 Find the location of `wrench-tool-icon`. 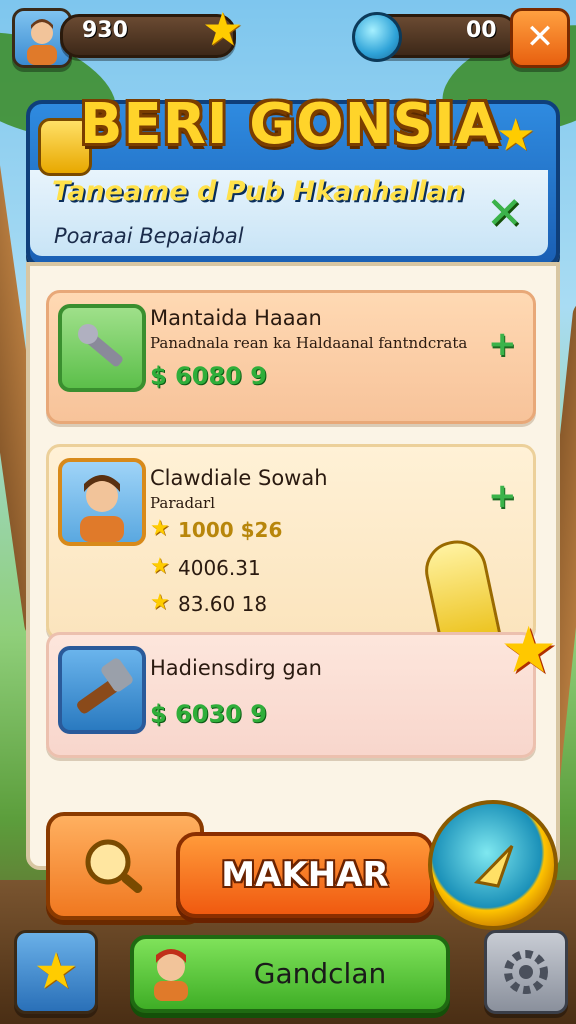

wrench-tool-icon is located at coordinates (102, 348).